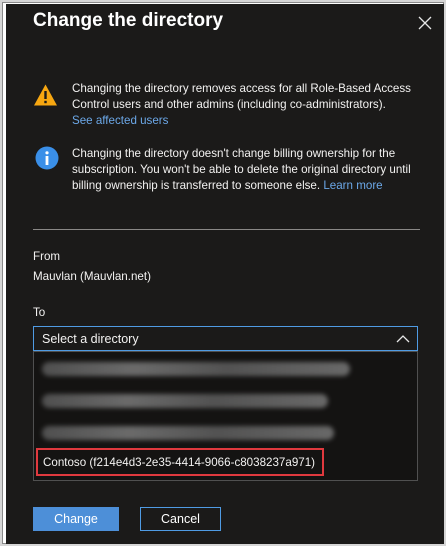 This screenshot has height=546, width=446. I want to click on directory-dropdown: Select a directory, so click(225, 338).